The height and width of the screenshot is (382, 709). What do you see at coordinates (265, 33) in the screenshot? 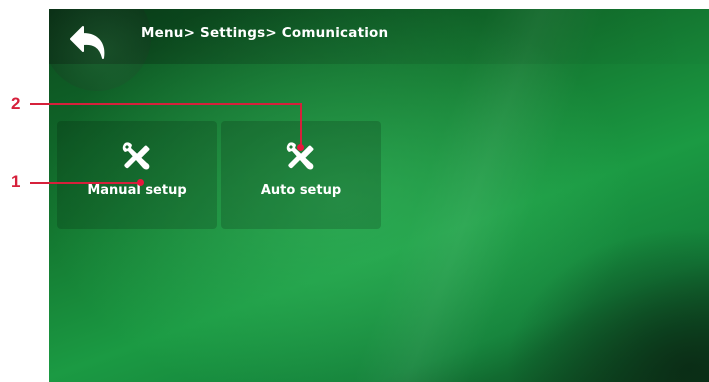
I see `breadcrumb: Menu> Settings> Comunication` at bounding box center [265, 33].